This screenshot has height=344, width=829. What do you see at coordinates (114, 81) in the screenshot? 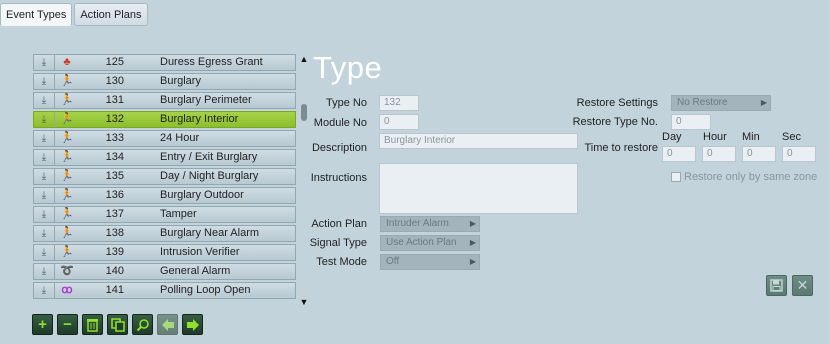
I see `event-number: 130` at bounding box center [114, 81].